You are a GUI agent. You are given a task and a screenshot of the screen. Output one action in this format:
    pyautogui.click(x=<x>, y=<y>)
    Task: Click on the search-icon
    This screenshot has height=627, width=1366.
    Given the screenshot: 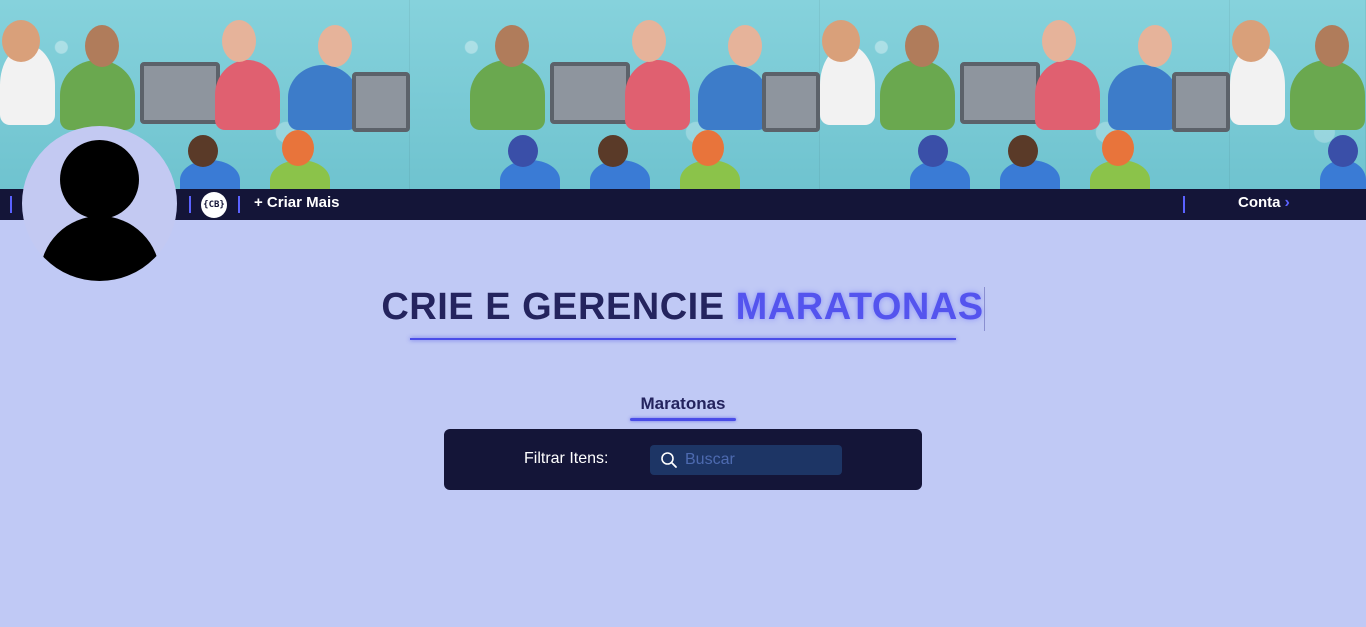 What is the action you would take?
    pyautogui.click(x=669, y=460)
    